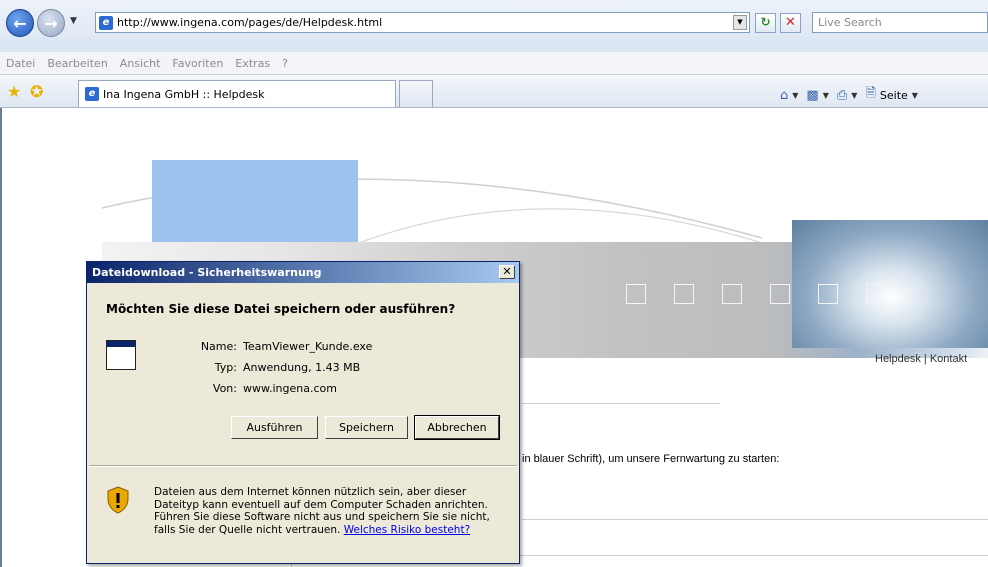  I want to click on type-value: Anwendung, 1.43 MB, so click(302, 367).